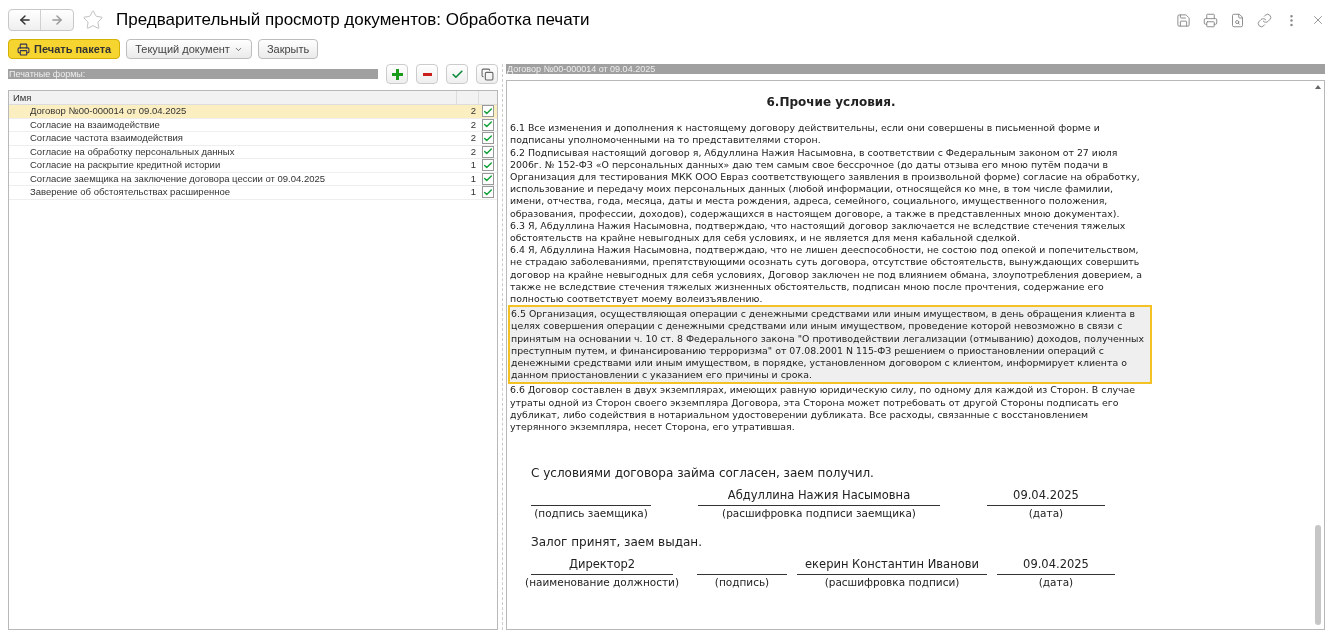 This screenshot has height=634, width=1337. Describe the element at coordinates (1210, 20) in the screenshot. I see `print-icon` at that location.